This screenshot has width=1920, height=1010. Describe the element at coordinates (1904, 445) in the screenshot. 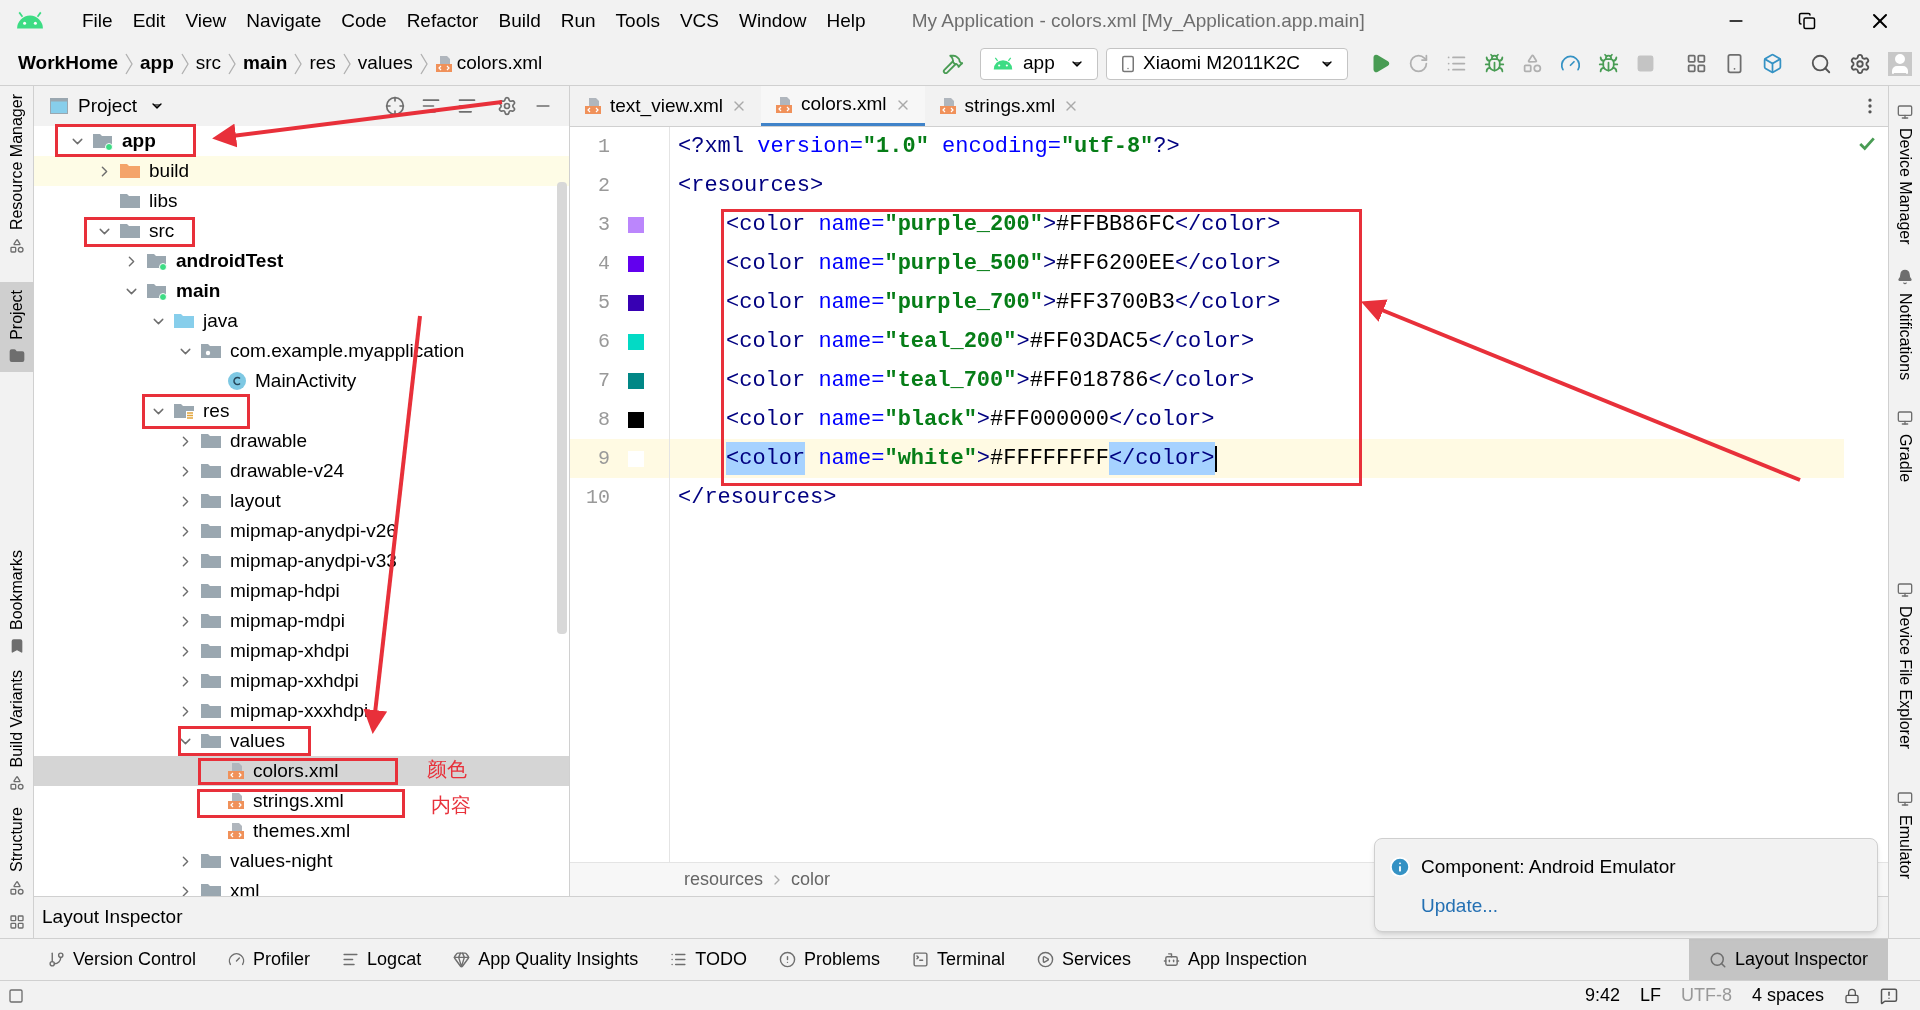

I see `tool-window-tab: Gradle` at that location.